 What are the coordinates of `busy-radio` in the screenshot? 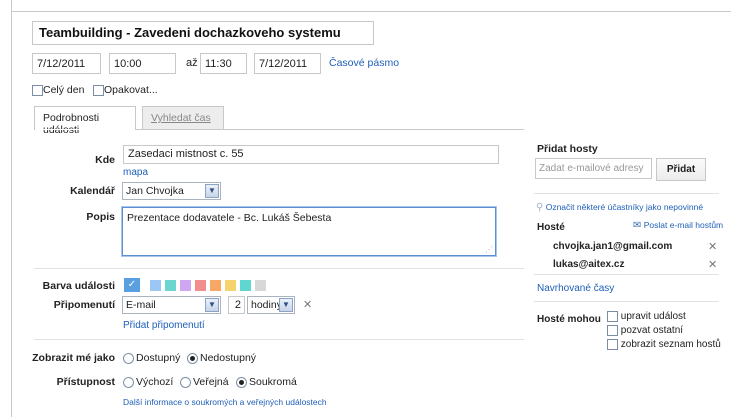 It's located at (192, 358).